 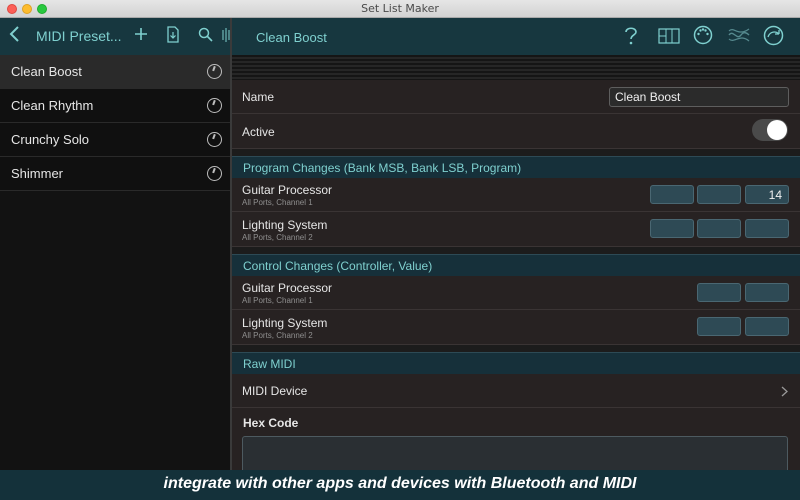 I want to click on active-toggle, so click(x=770, y=130).